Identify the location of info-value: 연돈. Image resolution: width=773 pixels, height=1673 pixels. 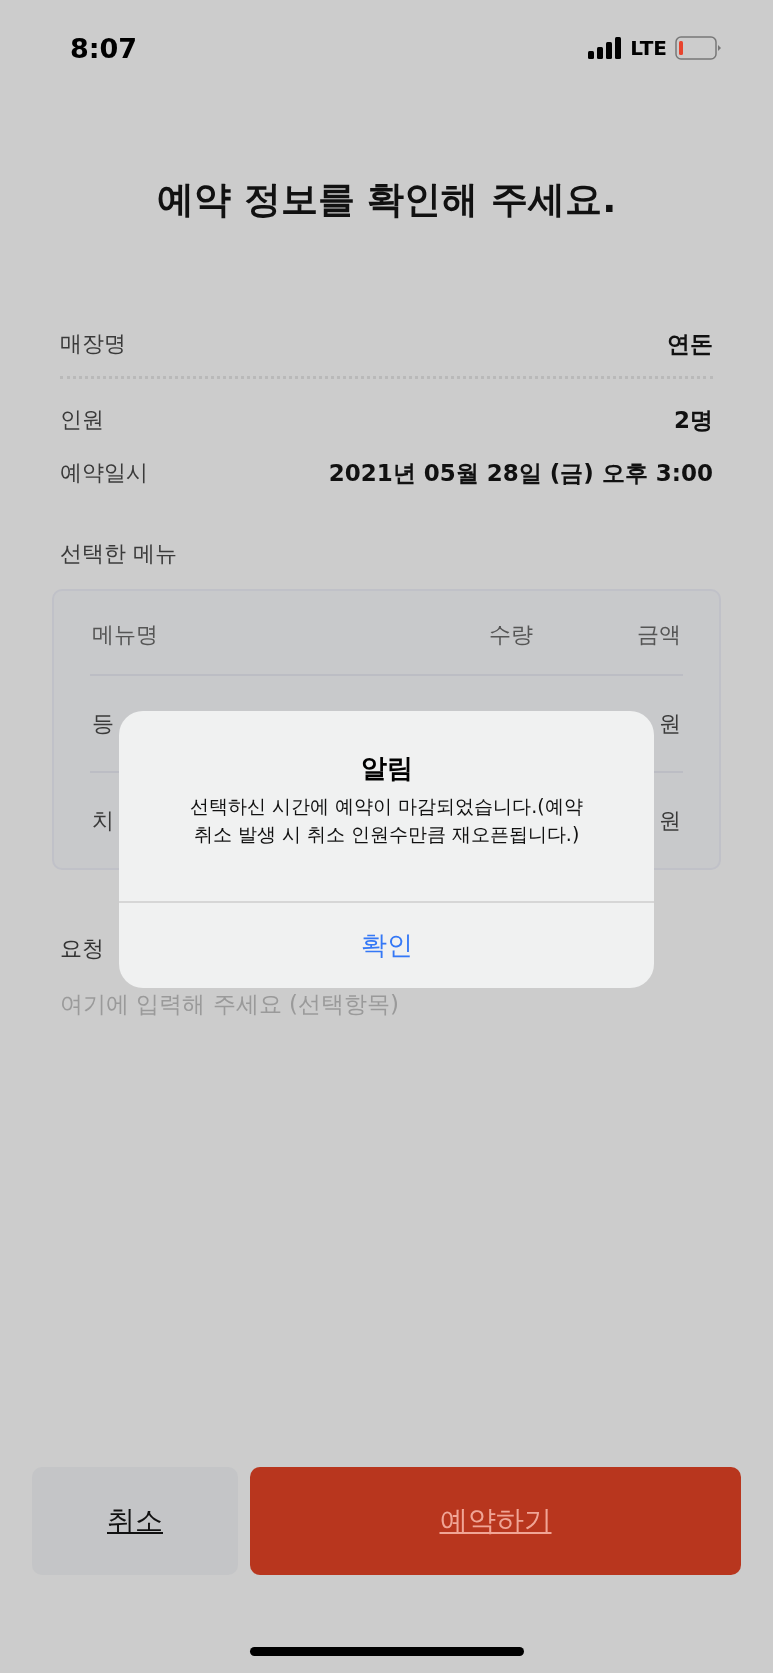
(690, 344).